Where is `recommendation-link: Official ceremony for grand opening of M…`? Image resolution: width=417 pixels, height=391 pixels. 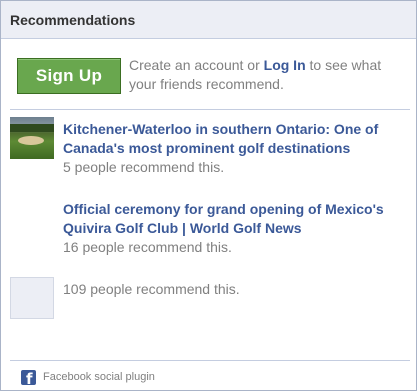
recommendation-link: Official ceremony for grand opening of M… is located at coordinates (235, 219).